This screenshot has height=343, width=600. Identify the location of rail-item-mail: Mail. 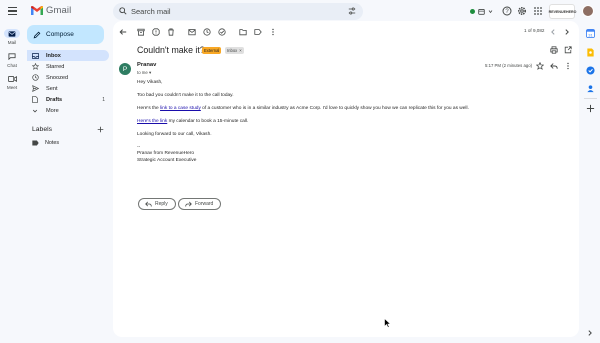
(12, 37).